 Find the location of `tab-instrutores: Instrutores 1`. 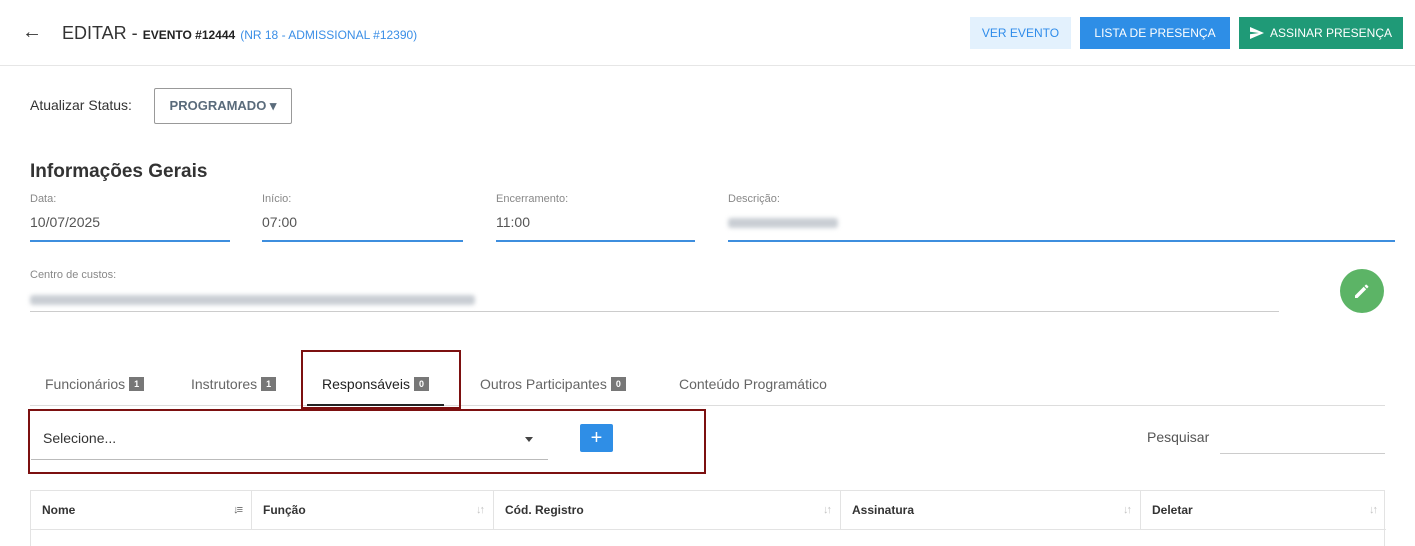

tab-instrutores: Instrutores 1 is located at coordinates (233, 388).